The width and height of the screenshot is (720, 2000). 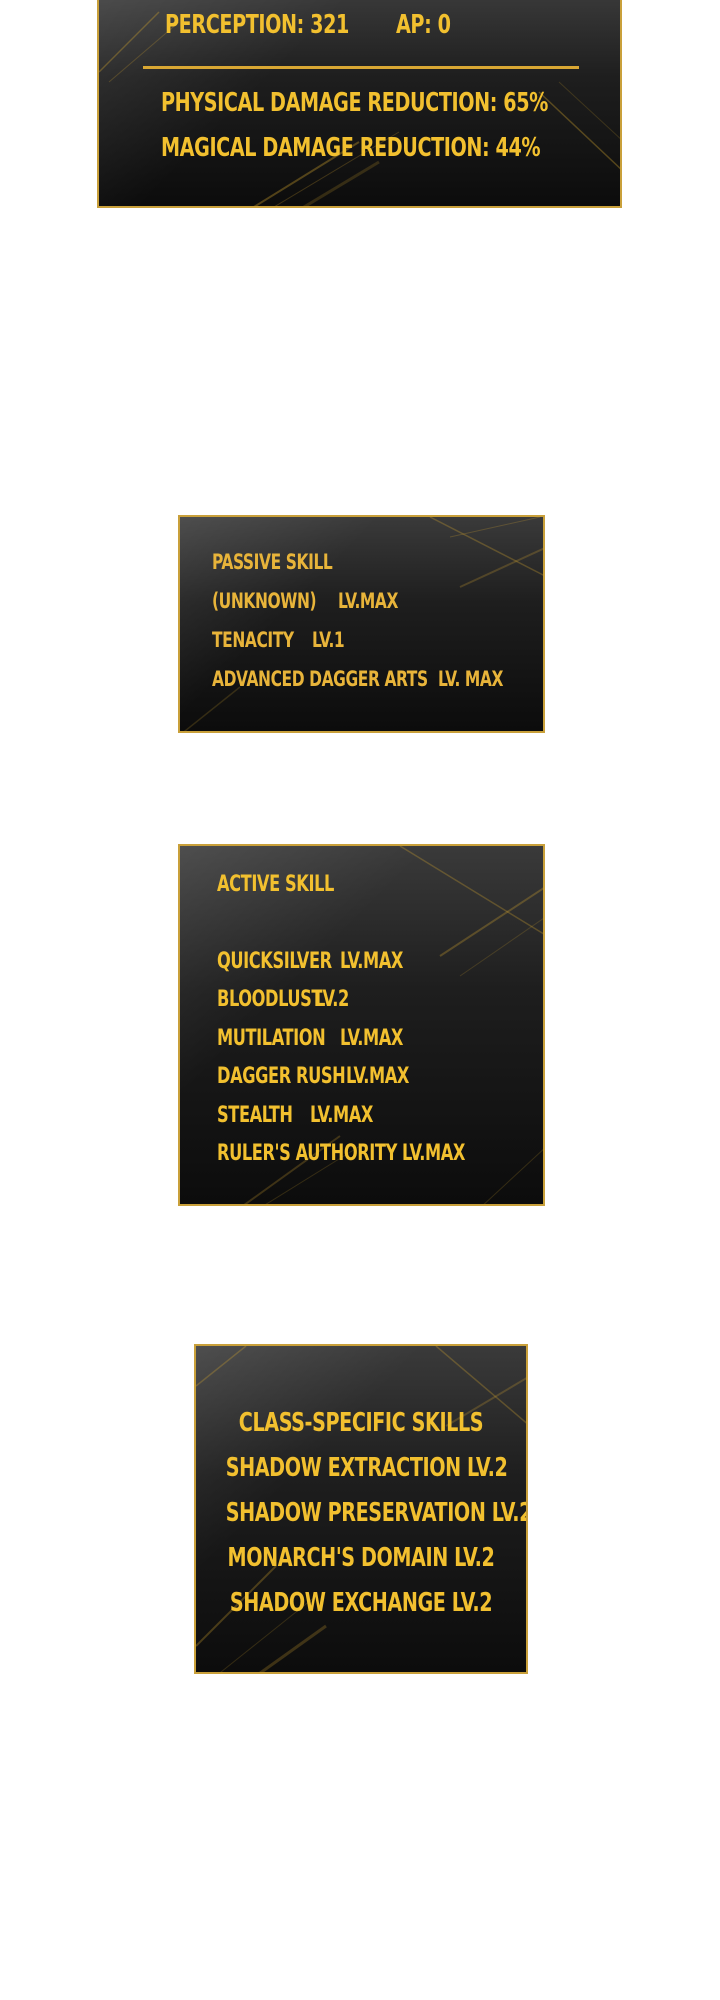 I want to click on passive-skill-level: LV.MAX, so click(x=368, y=601).